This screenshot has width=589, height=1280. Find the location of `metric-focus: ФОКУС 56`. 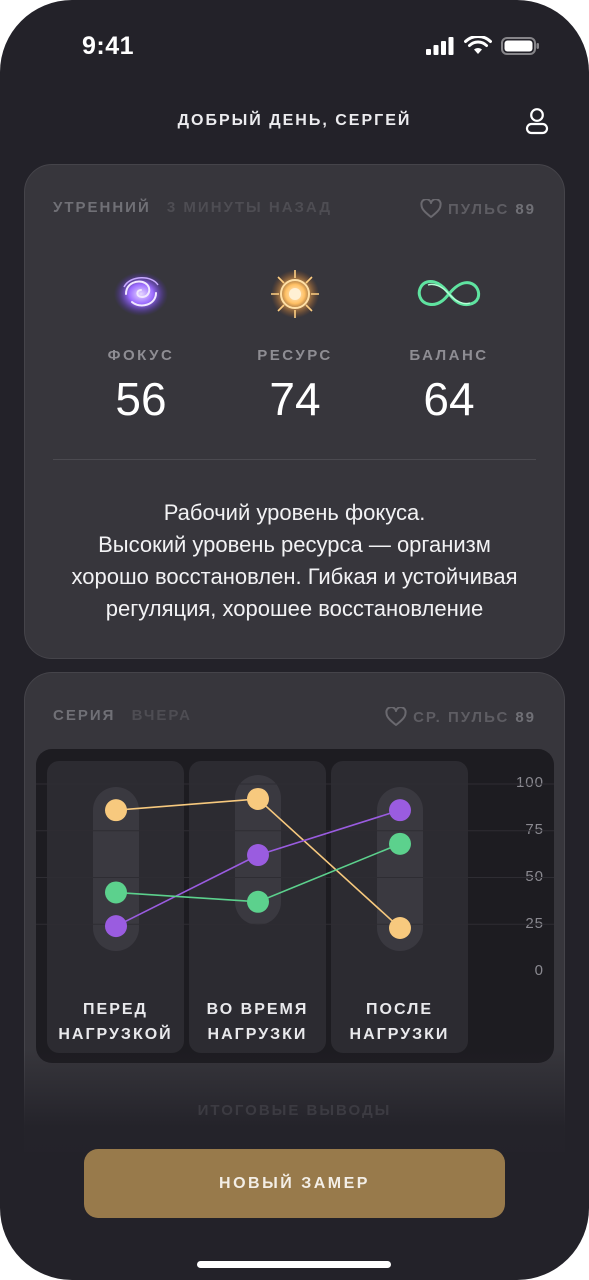

metric-focus: ФОКУС 56 is located at coordinates (141, 345).